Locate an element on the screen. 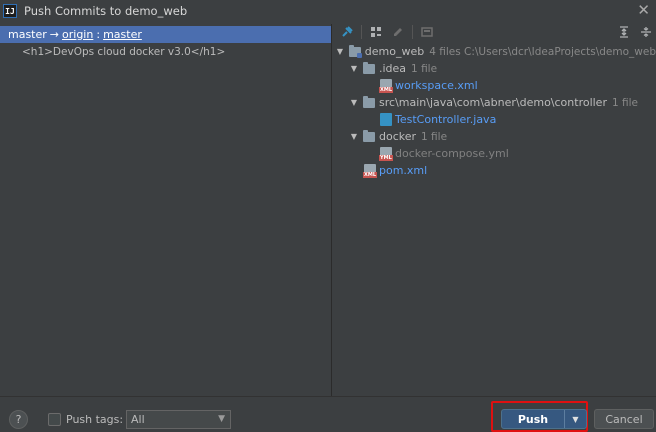  tree-node-label: demo_web is located at coordinates (394, 51).